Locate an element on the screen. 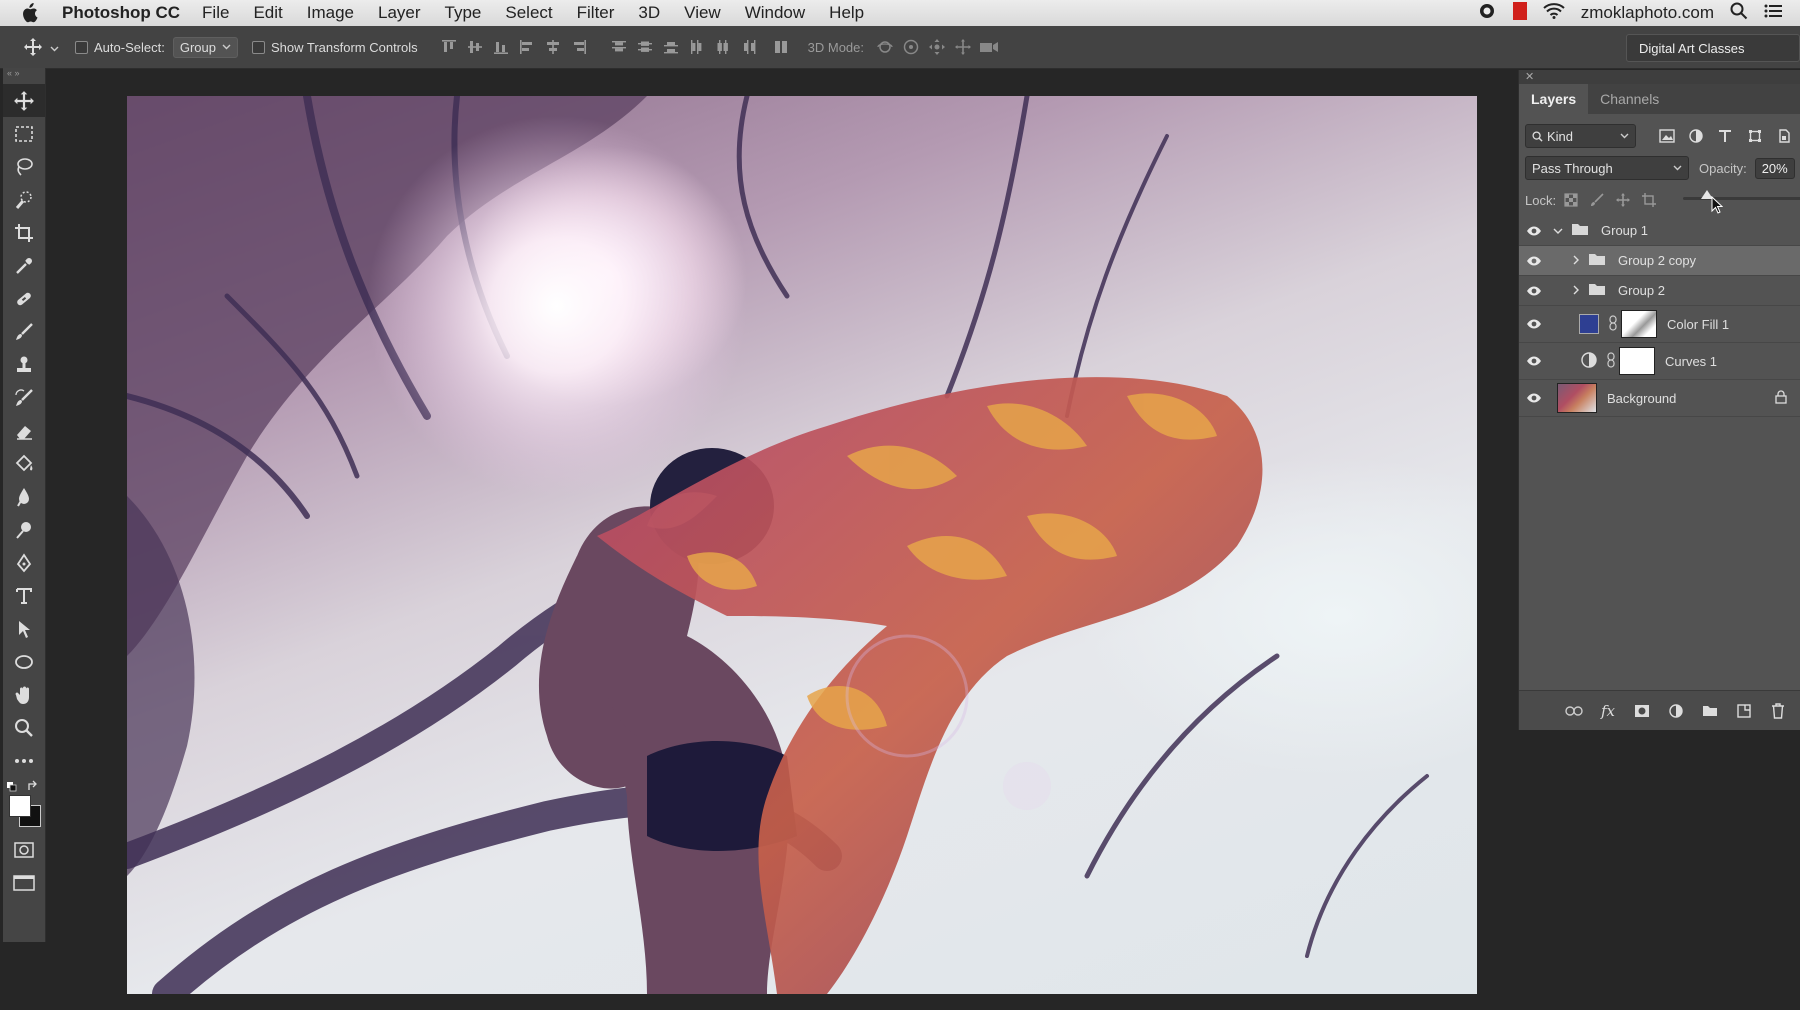 This screenshot has width=1800, height=1010. move-tool-icon is located at coordinates (33, 47).